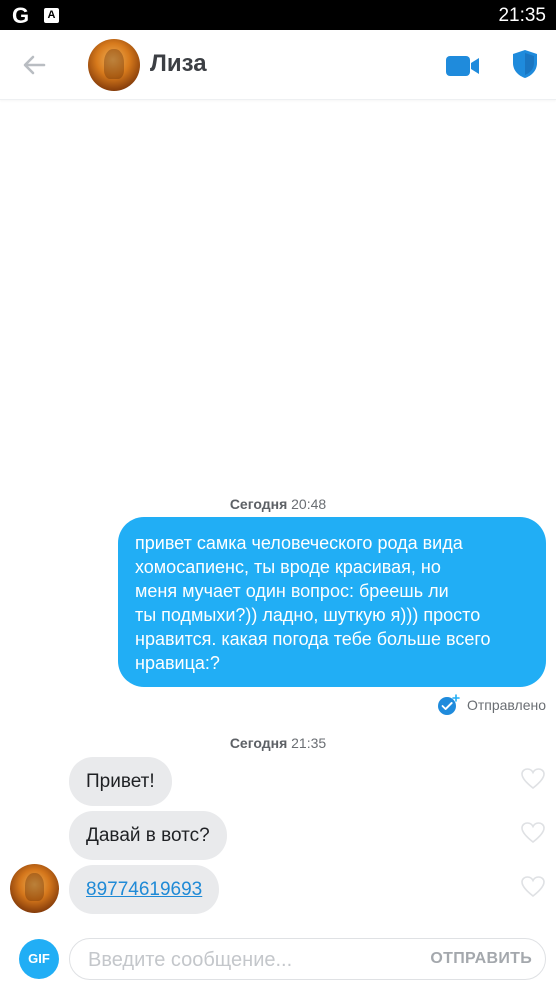 The width and height of the screenshot is (556, 988). What do you see at coordinates (278, 65) in the screenshot?
I see `chat-header: Лиза` at bounding box center [278, 65].